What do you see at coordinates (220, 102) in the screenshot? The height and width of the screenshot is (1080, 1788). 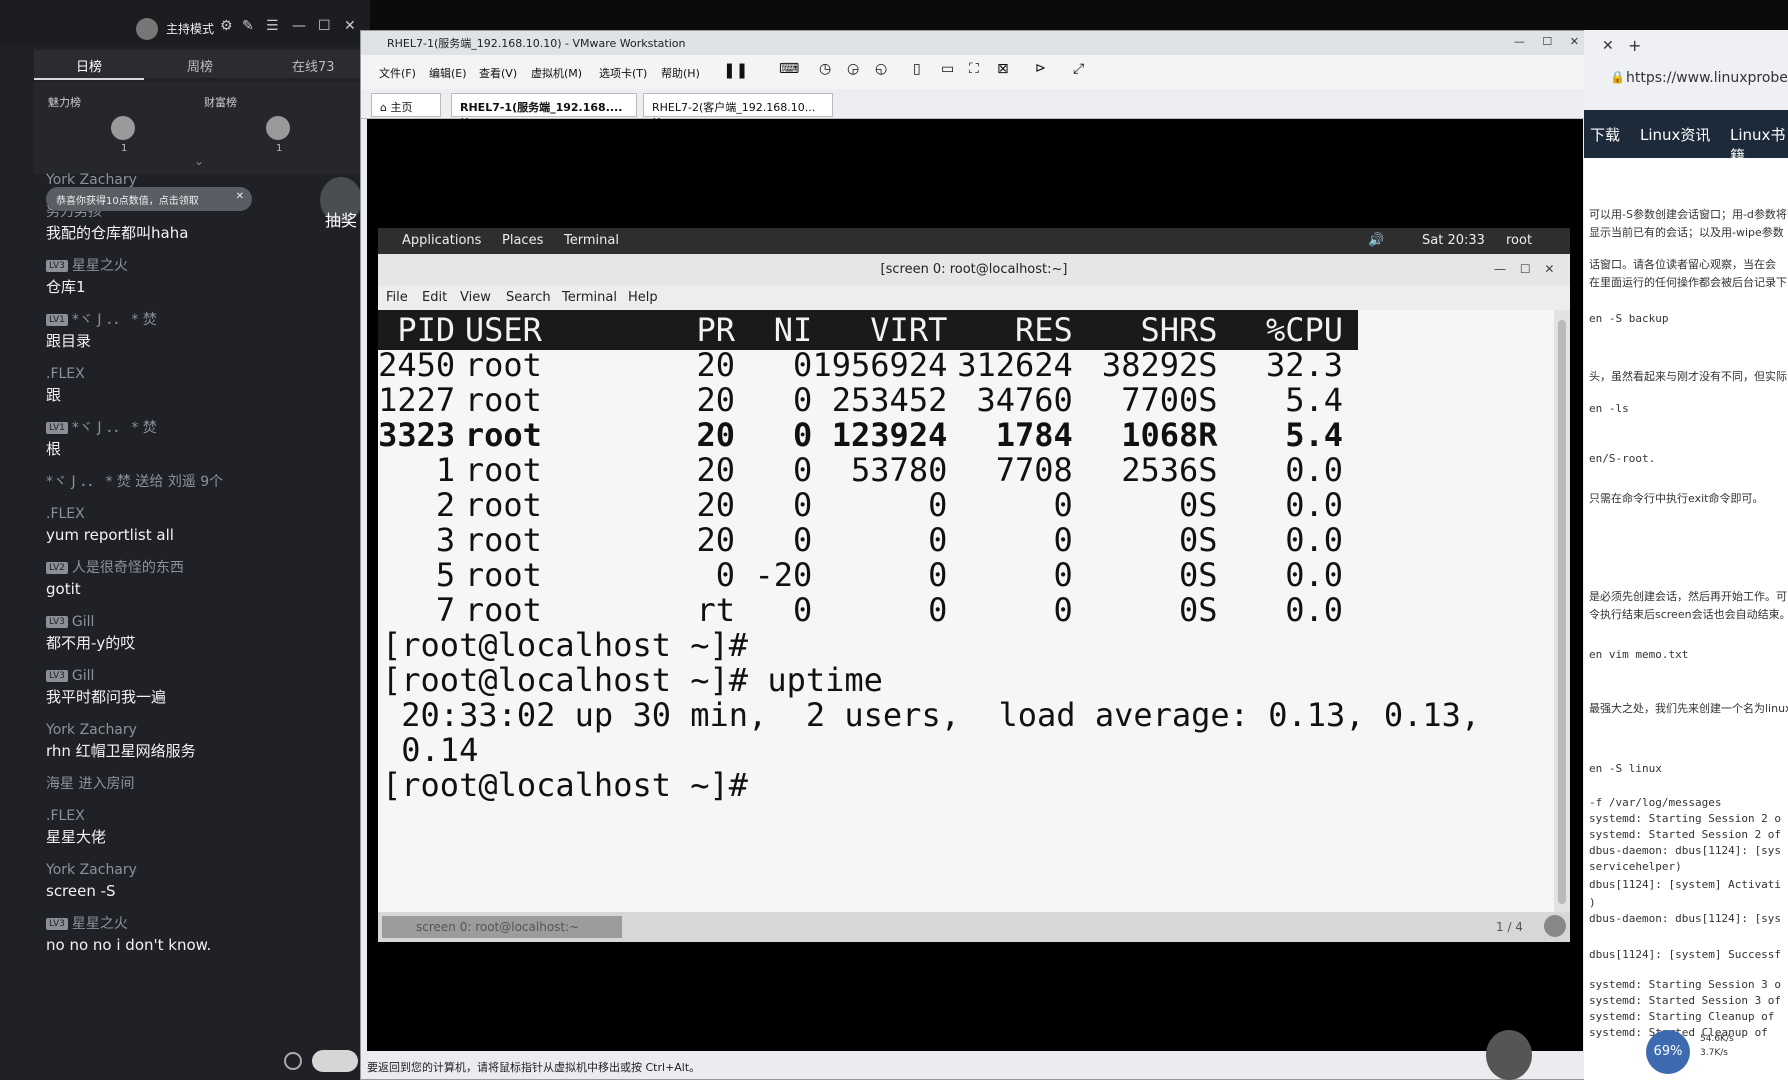 I see `wealth-rank-label: 财富榜` at bounding box center [220, 102].